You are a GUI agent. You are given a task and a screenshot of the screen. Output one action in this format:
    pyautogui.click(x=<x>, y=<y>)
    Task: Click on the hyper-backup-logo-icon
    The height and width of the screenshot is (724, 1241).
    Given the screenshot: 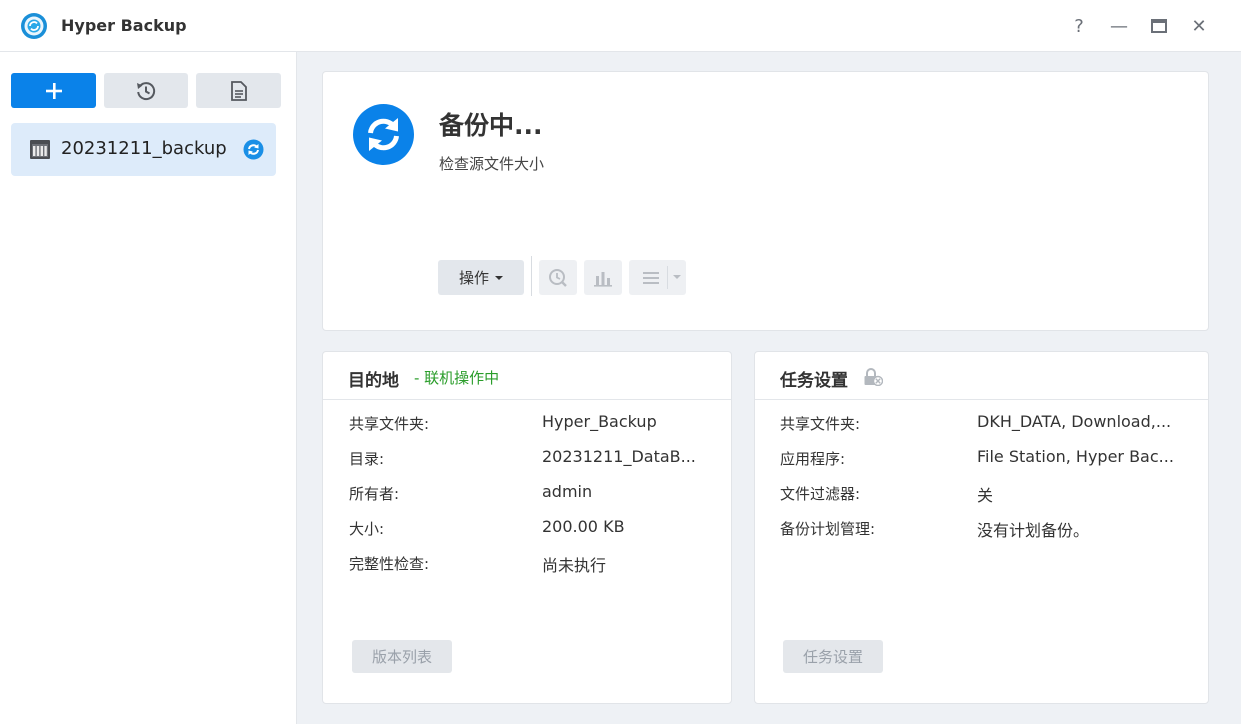 What is the action you would take?
    pyautogui.click(x=34, y=26)
    